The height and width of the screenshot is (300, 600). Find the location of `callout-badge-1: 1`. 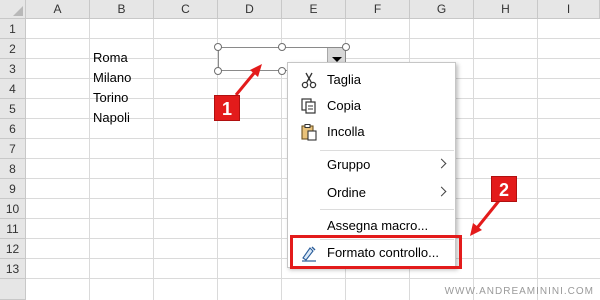

callout-badge-1: 1 is located at coordinates (227, 108).